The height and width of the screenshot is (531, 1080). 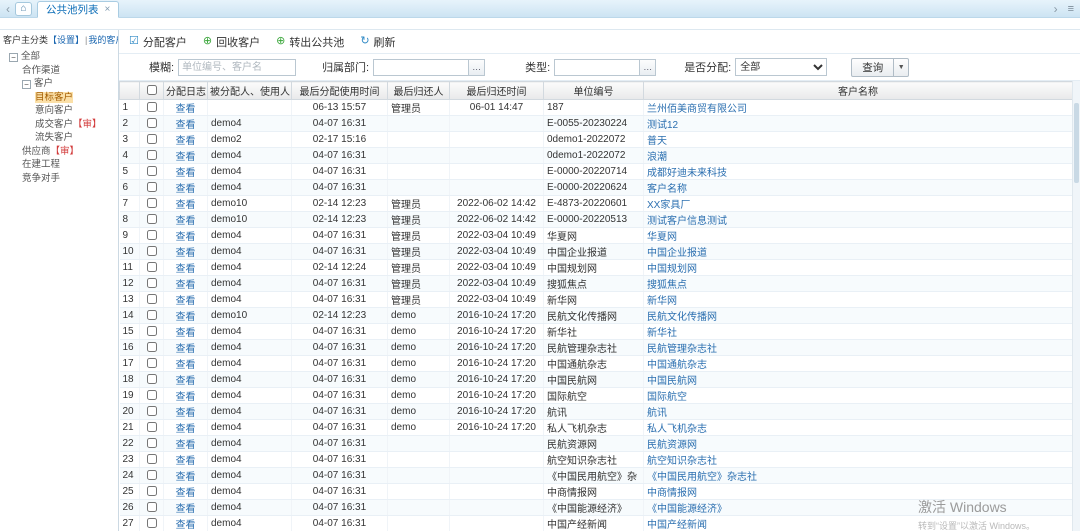 I want to click on column-header: 被分配人、使用人, so click(x=249, y=90).